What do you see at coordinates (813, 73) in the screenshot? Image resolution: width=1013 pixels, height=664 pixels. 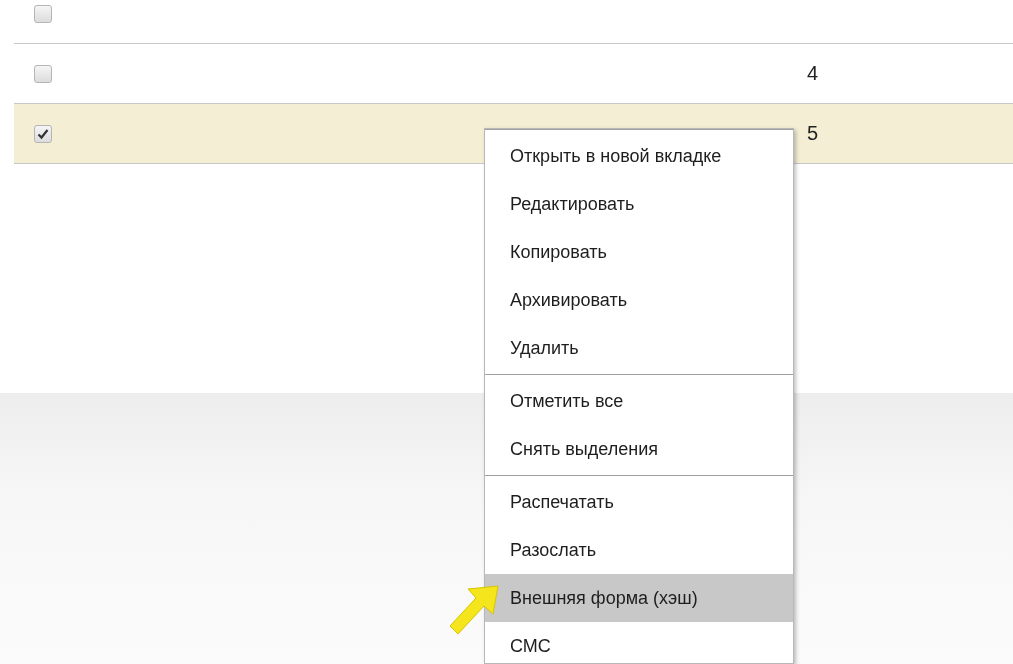 I see `row-number: 4` at bounding box center [813, 73].